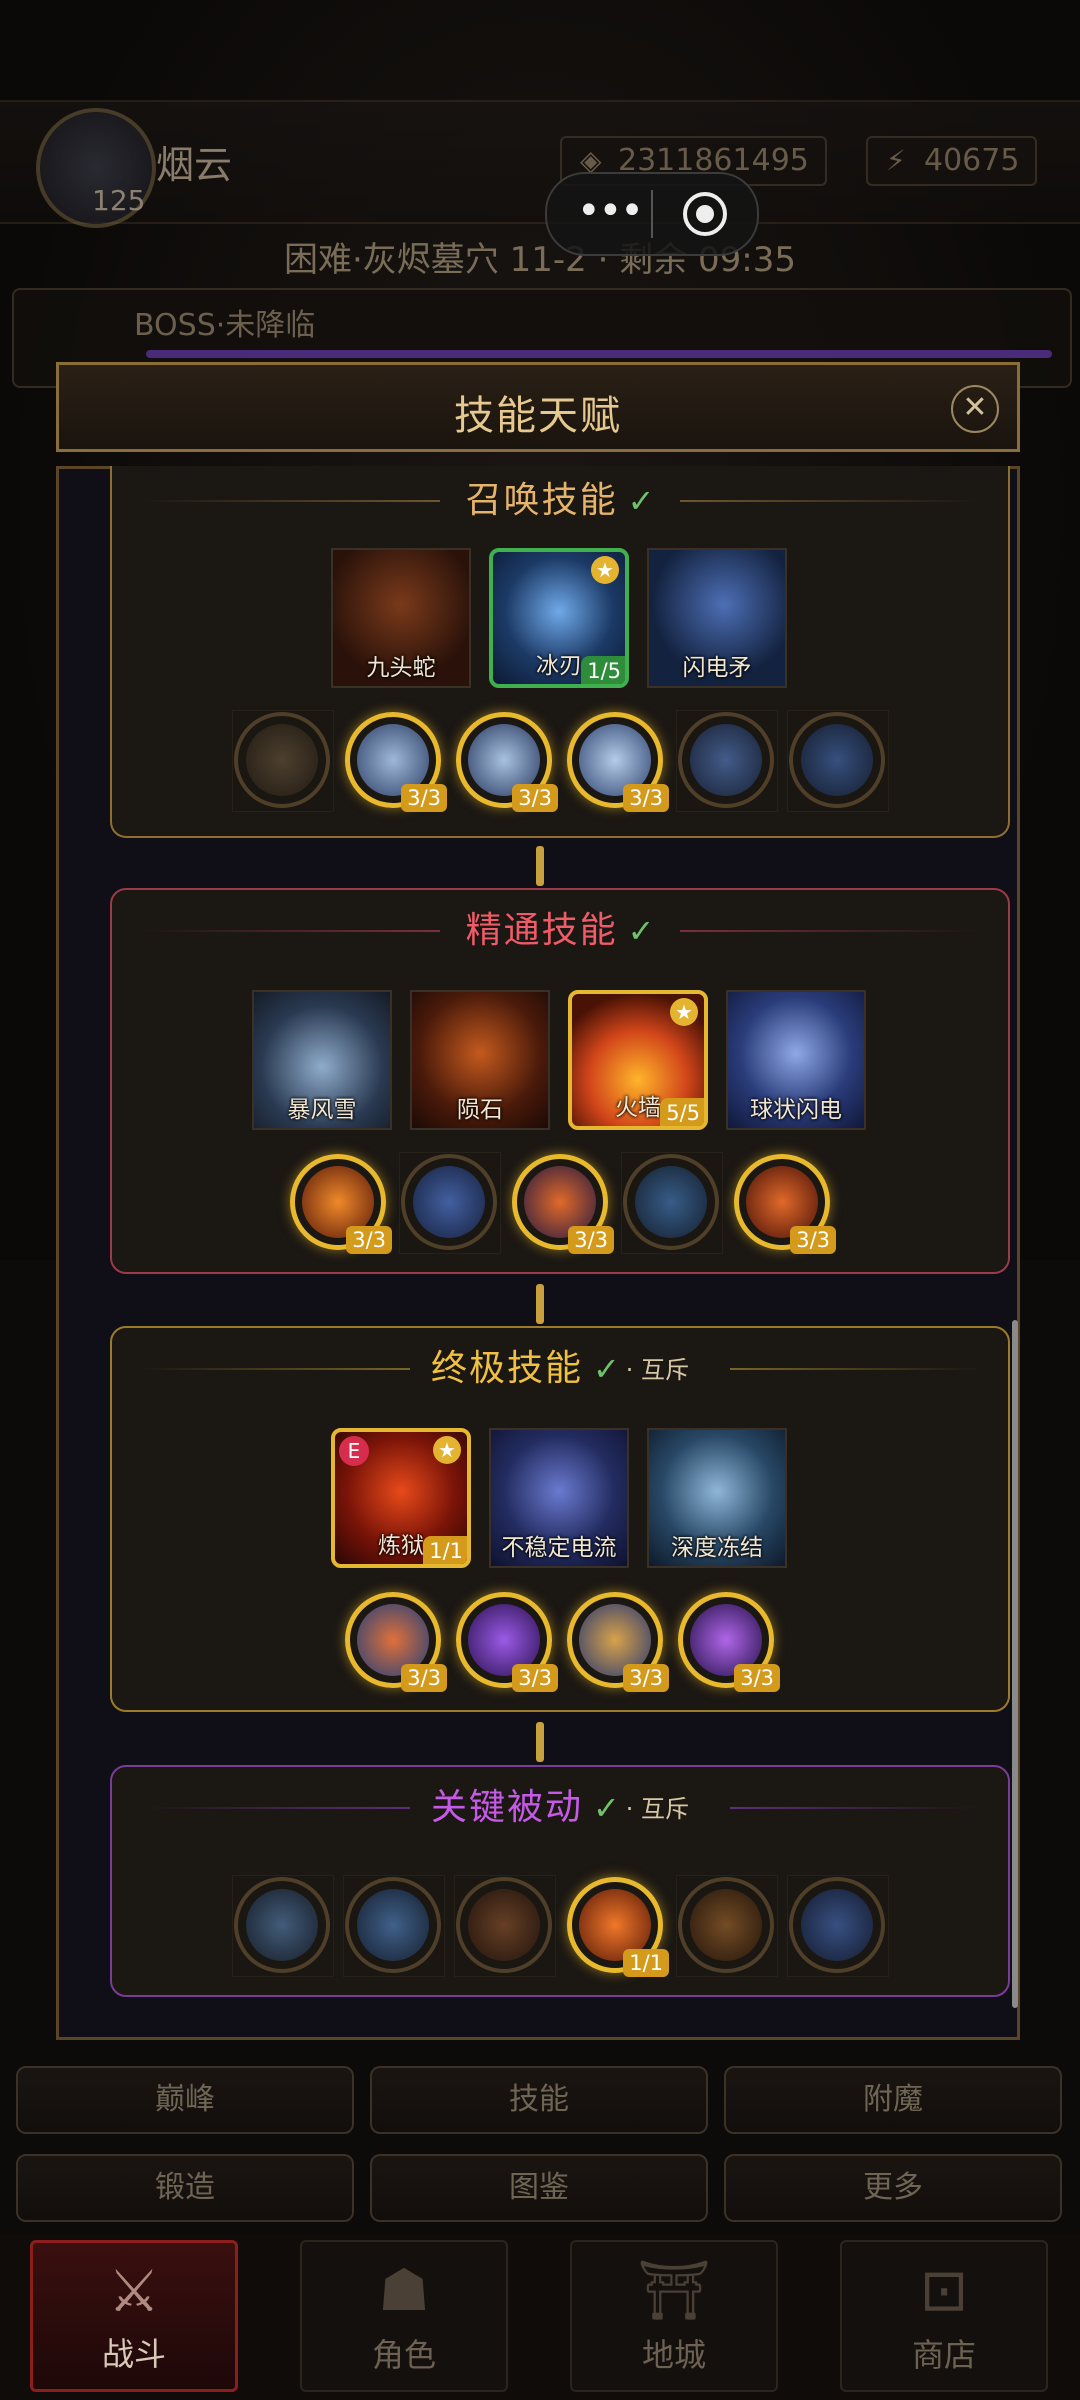  Describe the element at coordinates (119, 200) in the screenshot. I see `player-level: 125` at that location.